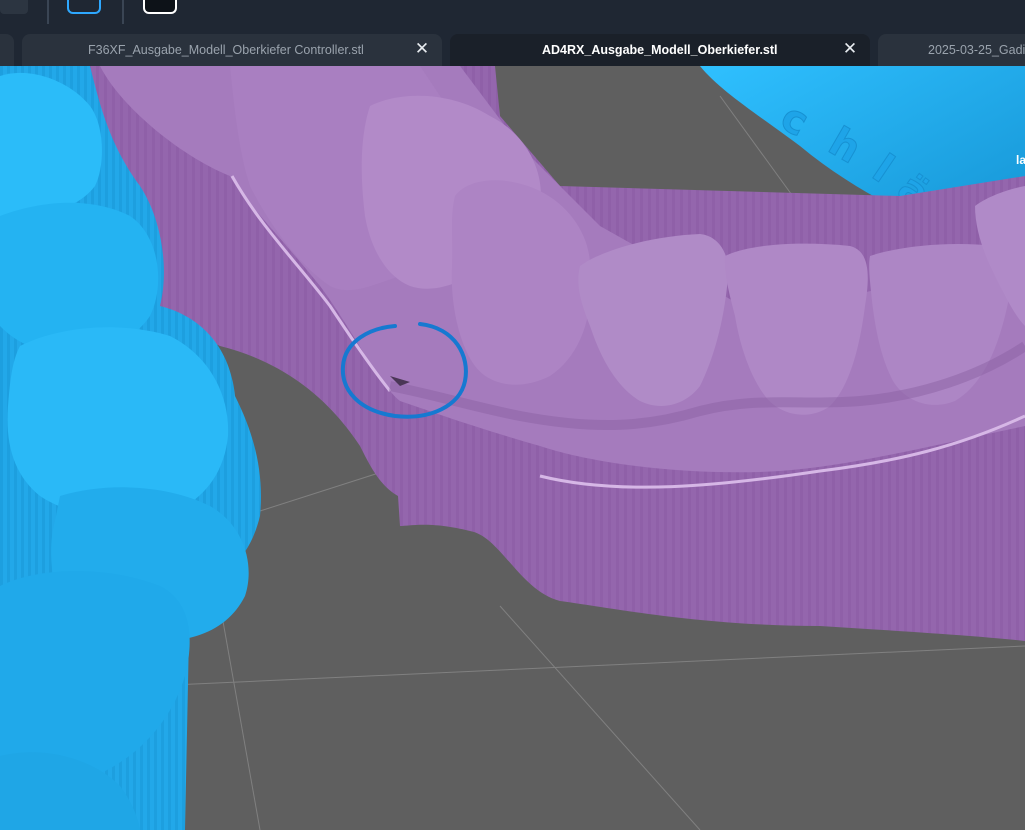  What do you see at coordinates (160, 7) in the screenshot?
I see `export-icon` at bounding box center [160, 7].